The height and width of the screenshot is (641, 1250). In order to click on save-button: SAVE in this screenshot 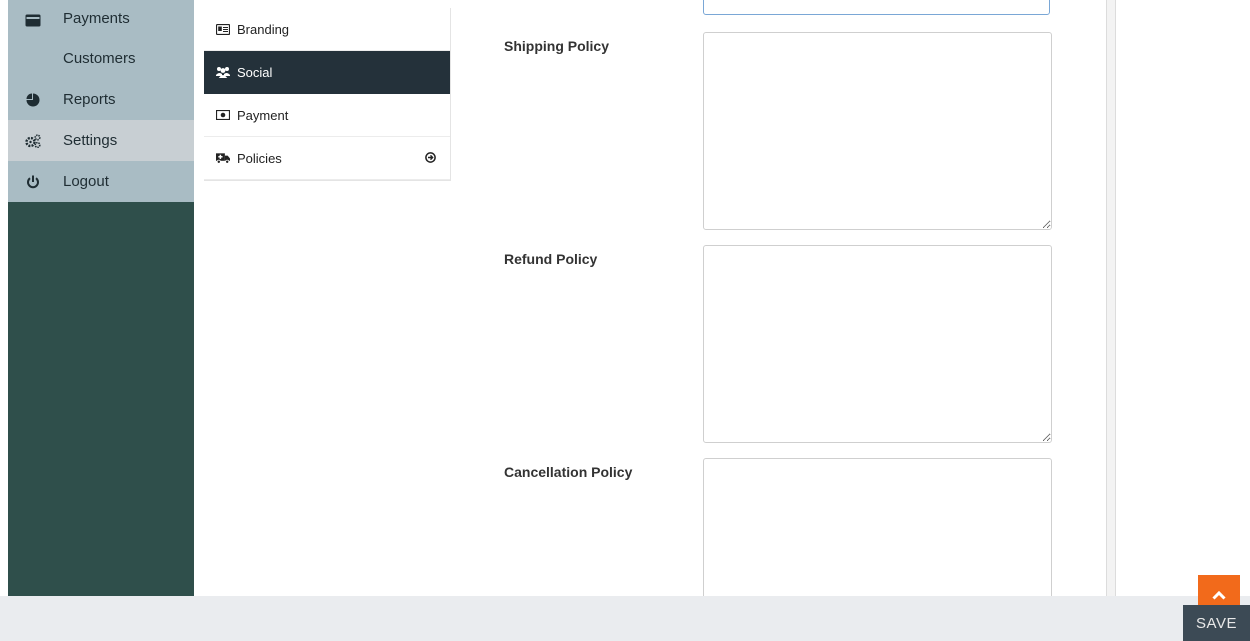, I will do `click(1216, 623)`.